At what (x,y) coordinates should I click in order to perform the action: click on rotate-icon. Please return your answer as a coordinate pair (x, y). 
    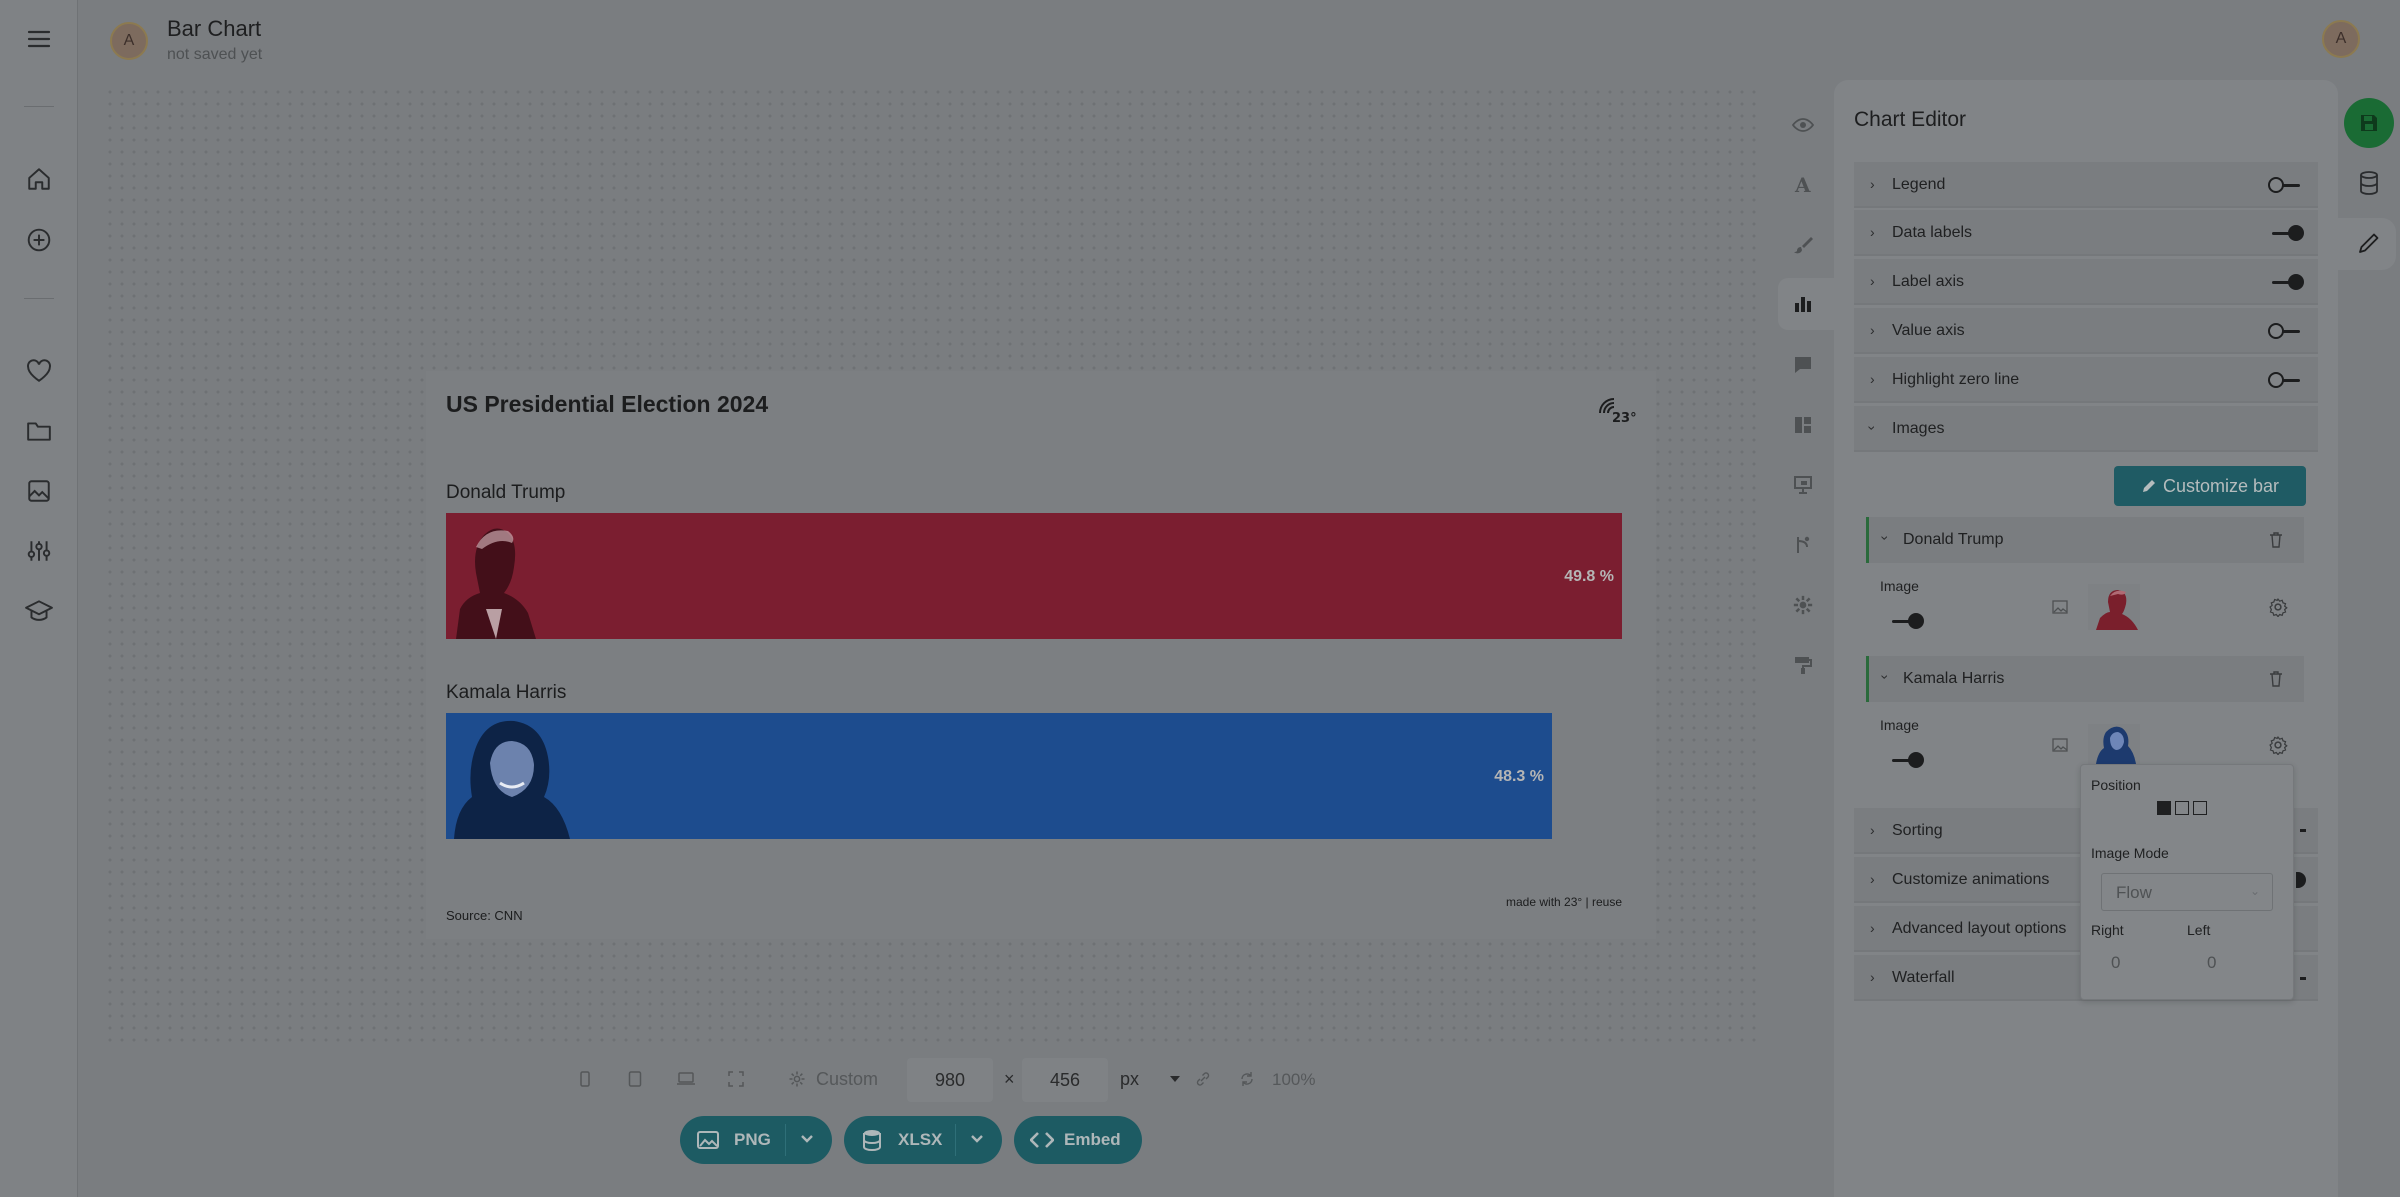
    Looking at the image, I should click on (1247, 1079).